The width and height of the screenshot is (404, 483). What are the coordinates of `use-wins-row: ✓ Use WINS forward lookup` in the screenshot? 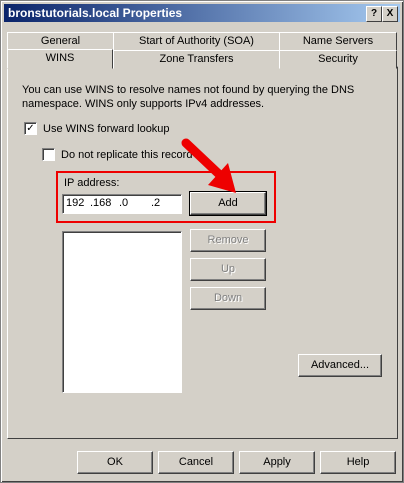 It's located at (97, 128).